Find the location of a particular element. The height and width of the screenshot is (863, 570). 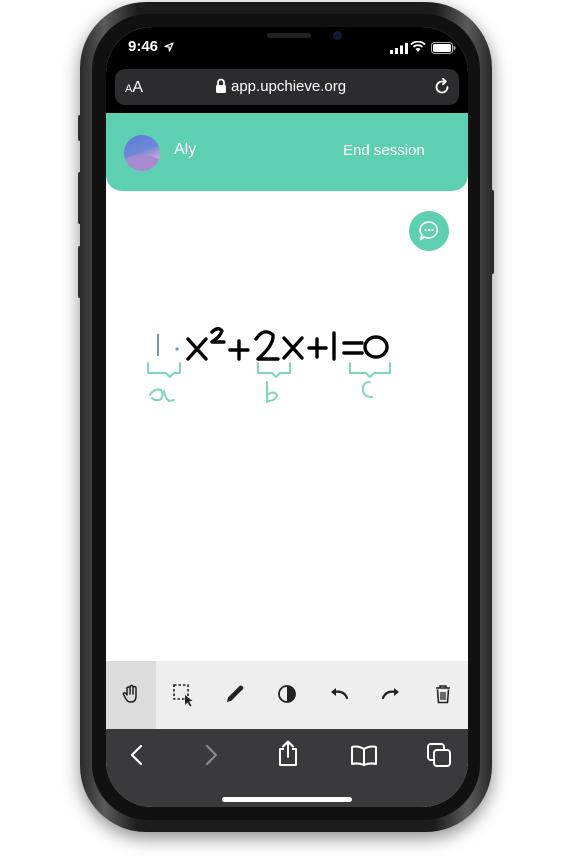

end-session-button: End session is located at coordinates (384, 150).